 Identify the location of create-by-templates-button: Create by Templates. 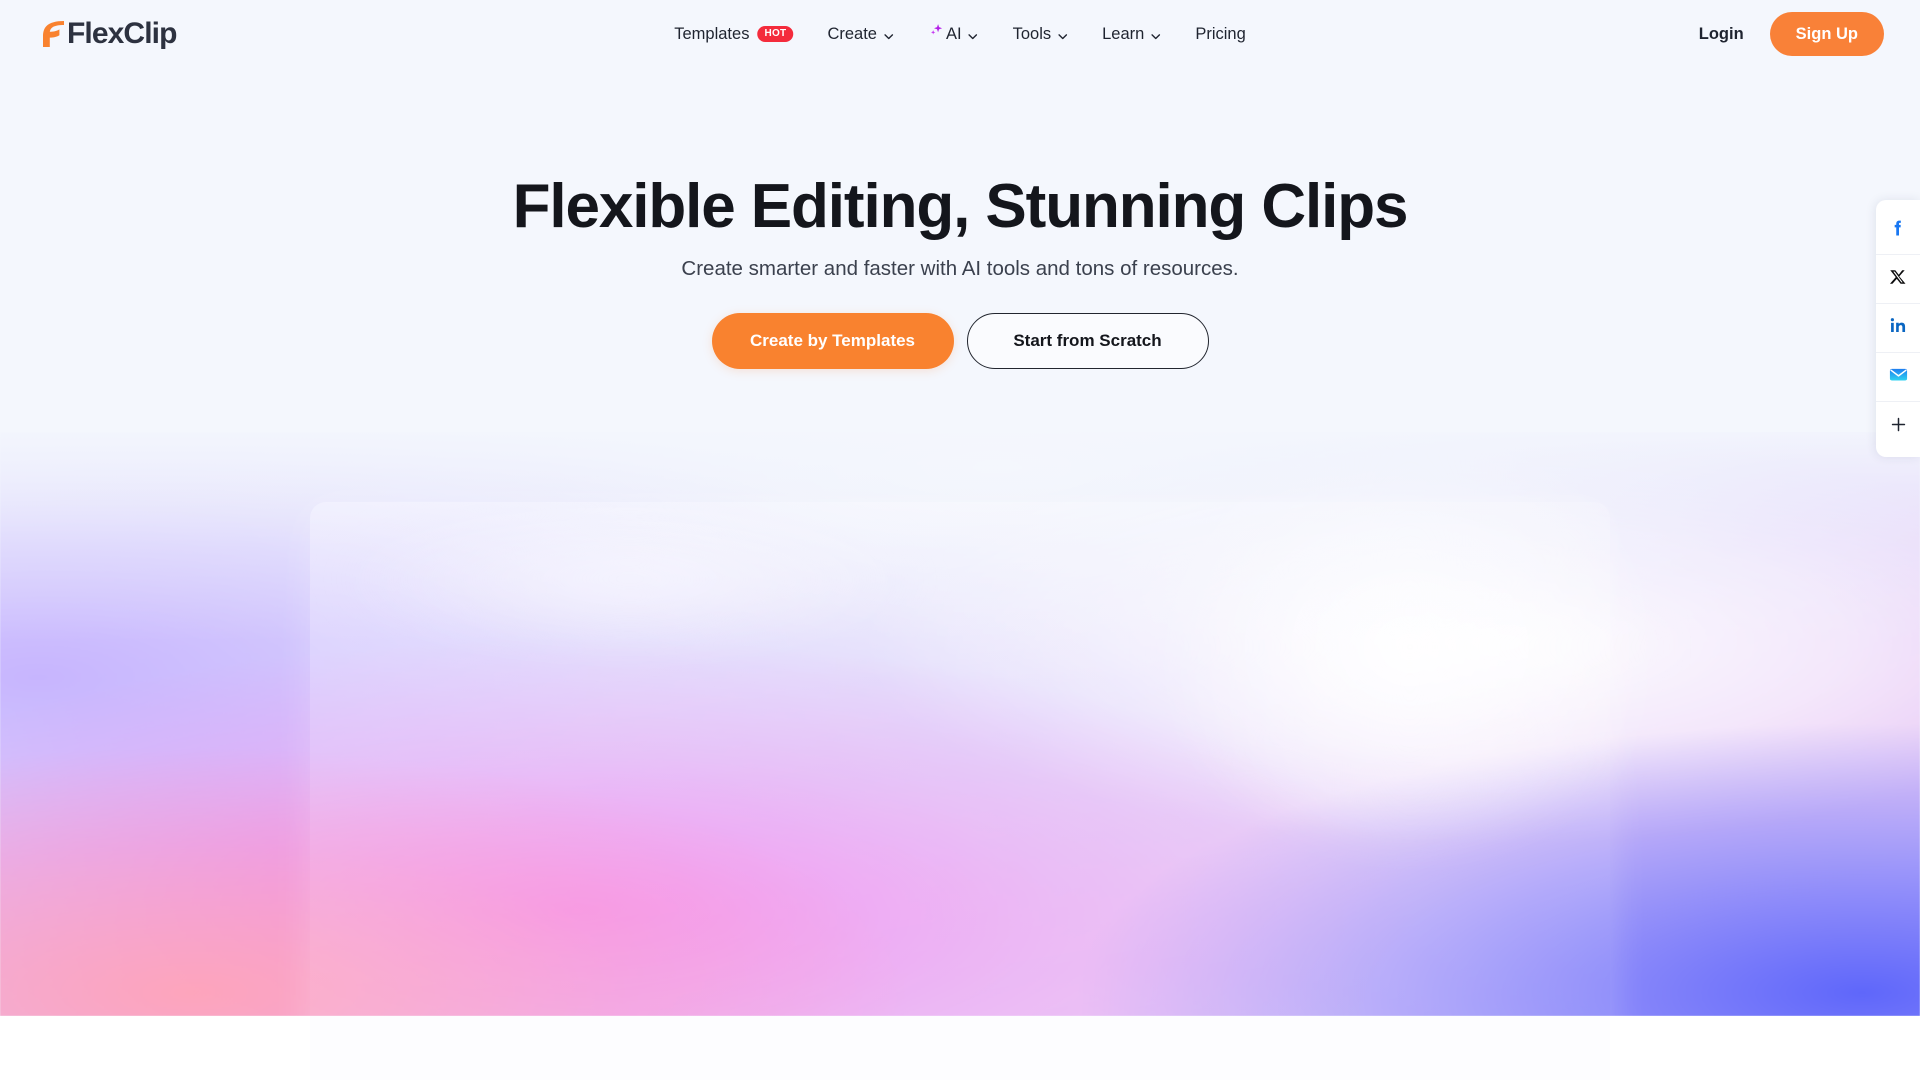
(832, 341).